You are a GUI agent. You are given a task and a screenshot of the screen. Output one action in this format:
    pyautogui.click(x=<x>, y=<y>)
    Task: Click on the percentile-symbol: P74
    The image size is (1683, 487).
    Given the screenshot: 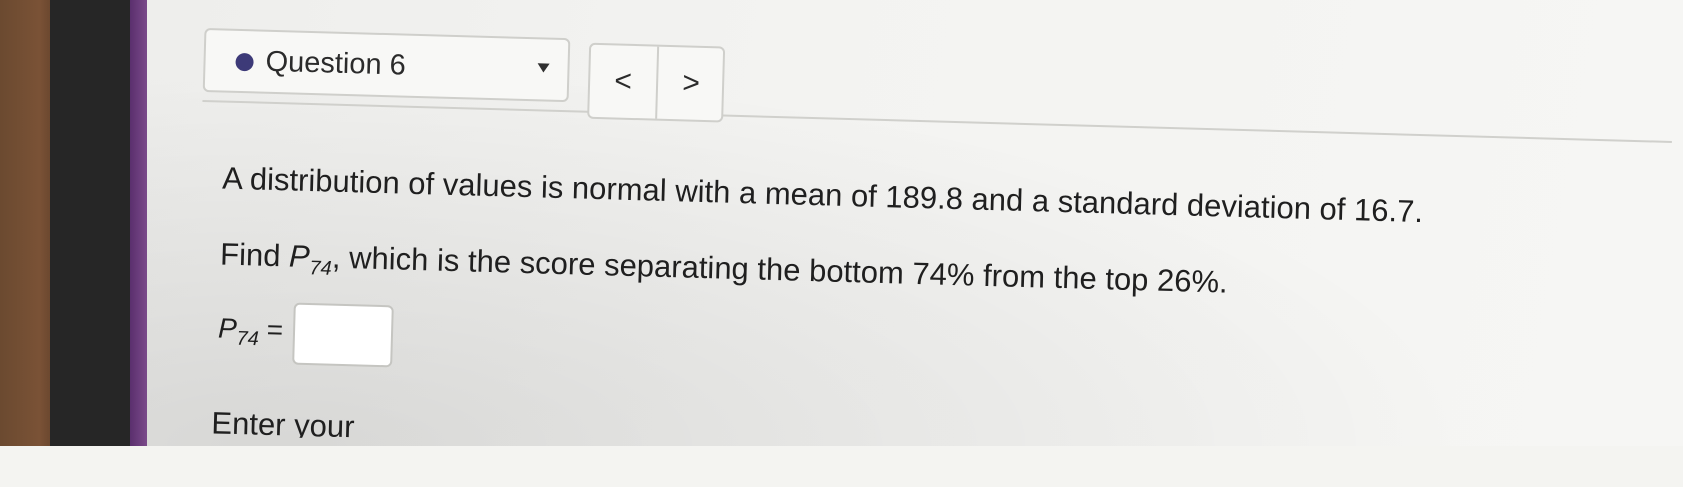 What is the action you would take?
    pyautogui.click(x=310, y=259)
    